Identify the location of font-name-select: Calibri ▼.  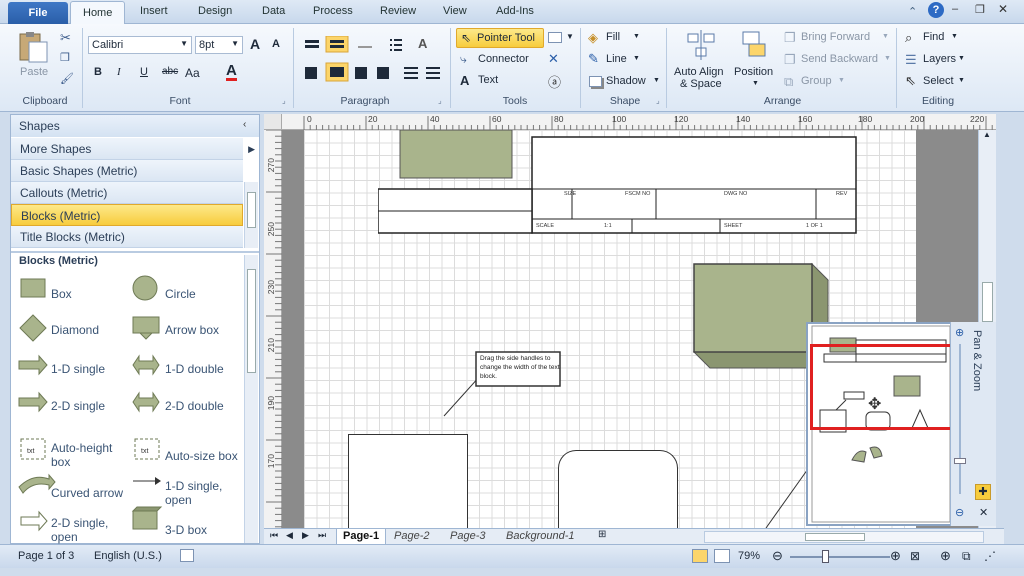
(140, 45).